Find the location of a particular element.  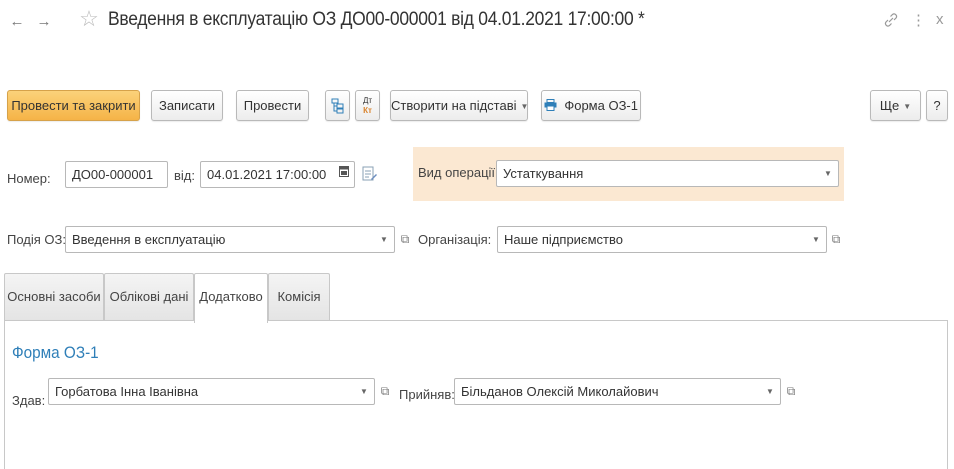

handed-dropdown-chevron-icon: ▼ is located at coordinates (364, 391).